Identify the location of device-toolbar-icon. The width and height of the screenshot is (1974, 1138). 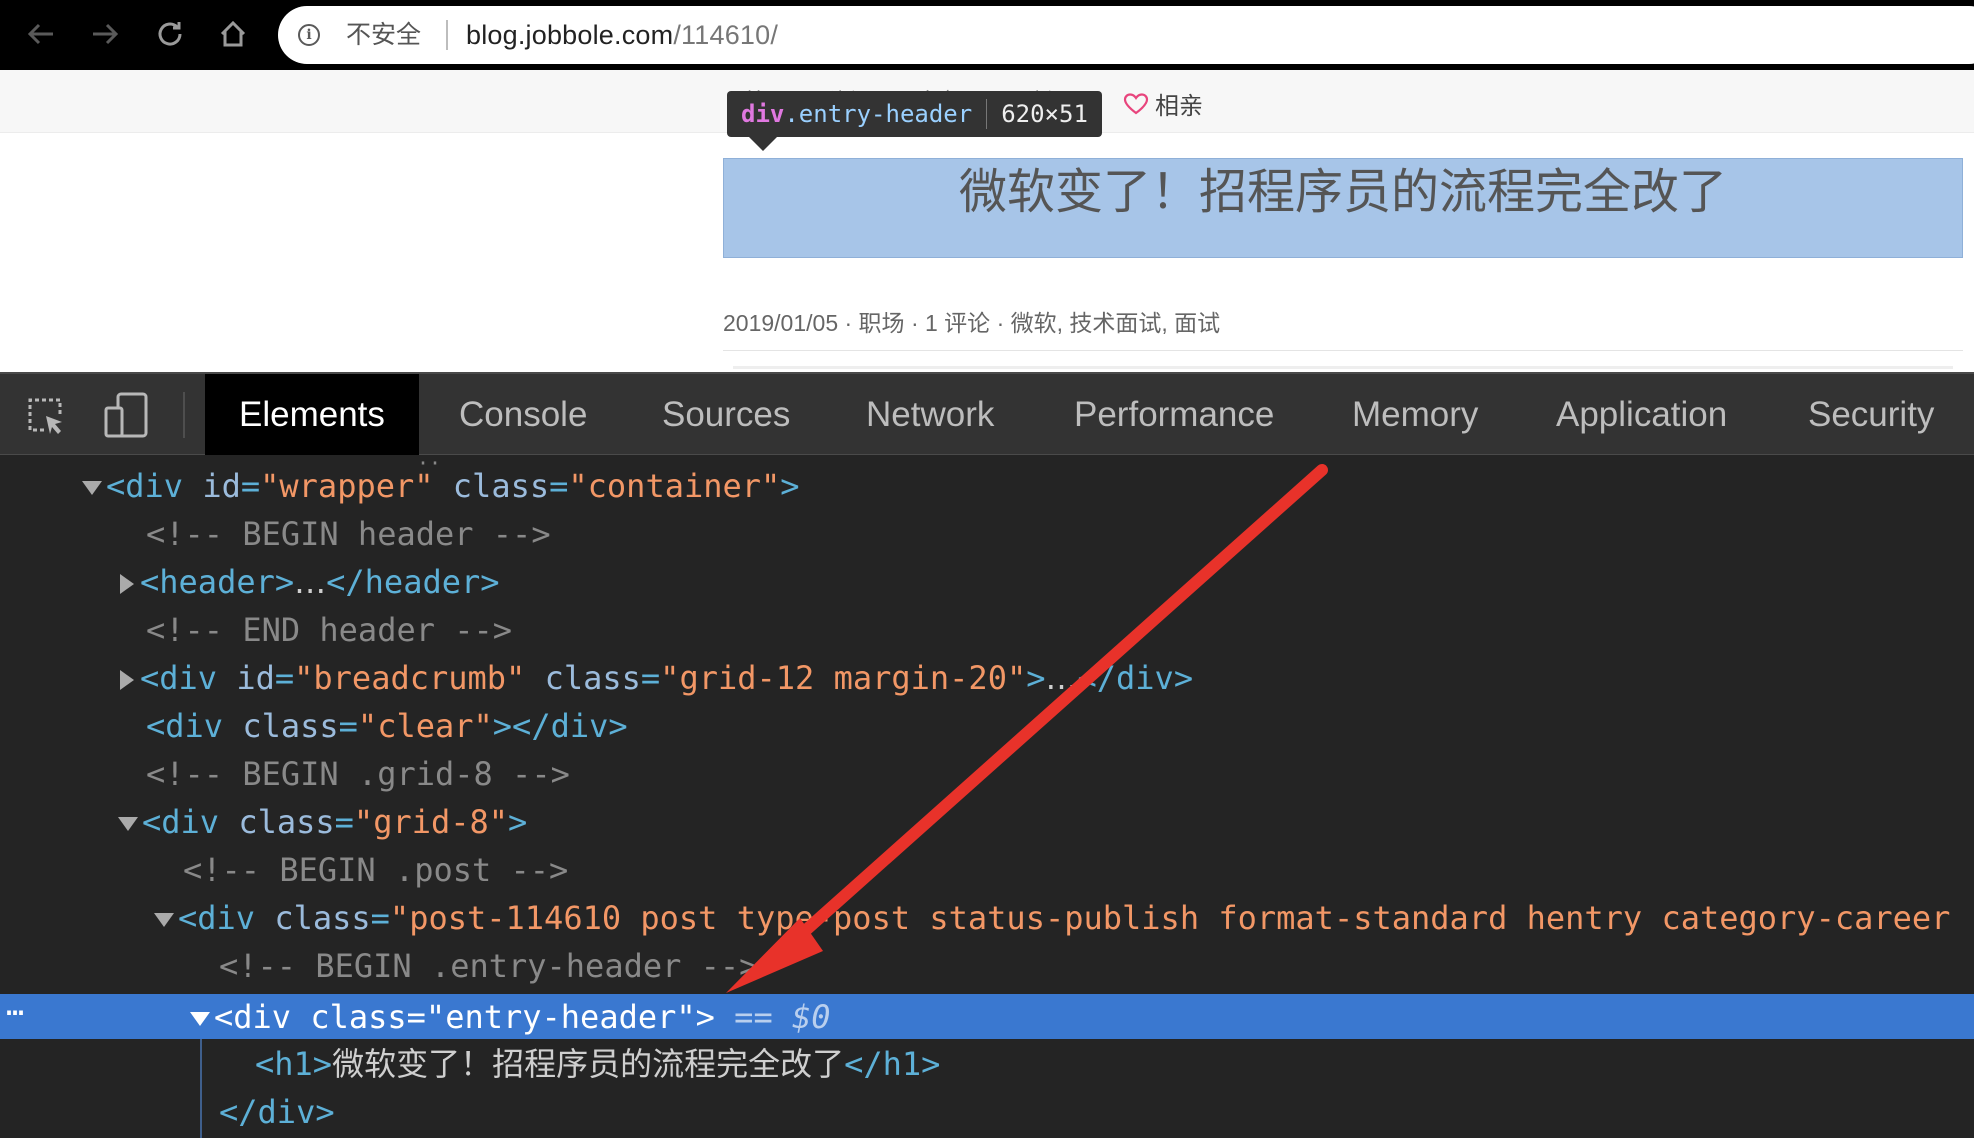
(127, 415).